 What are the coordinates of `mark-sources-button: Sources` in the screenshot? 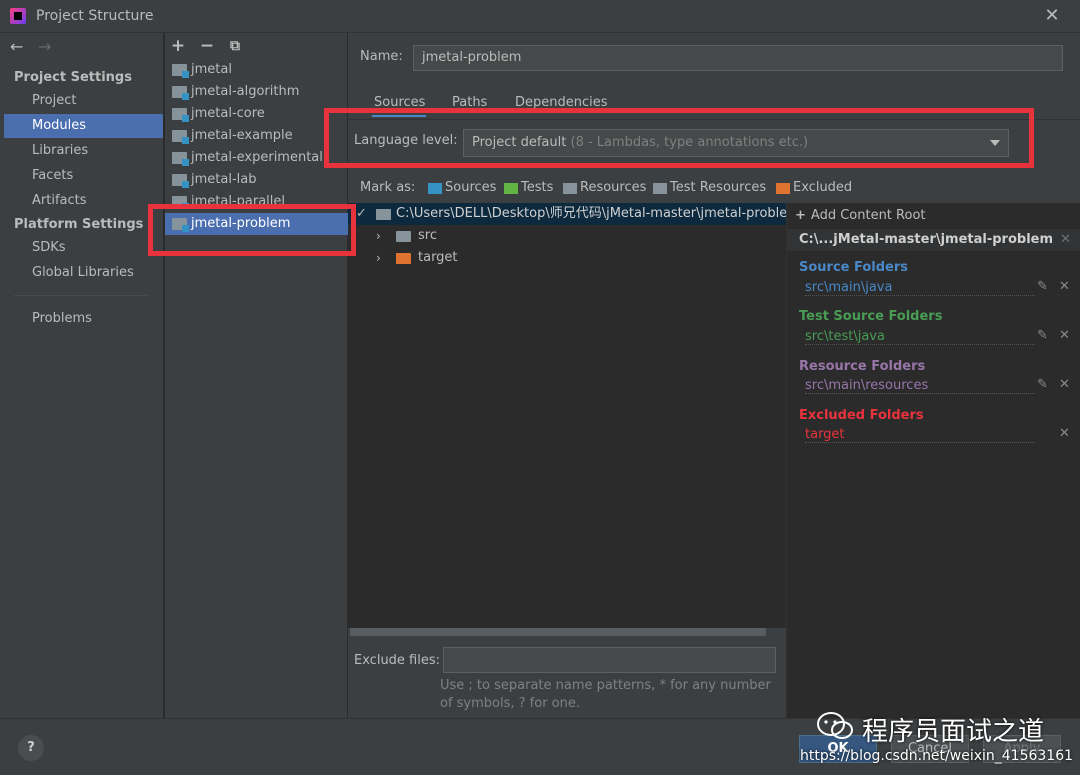 It's located at (462, 187).